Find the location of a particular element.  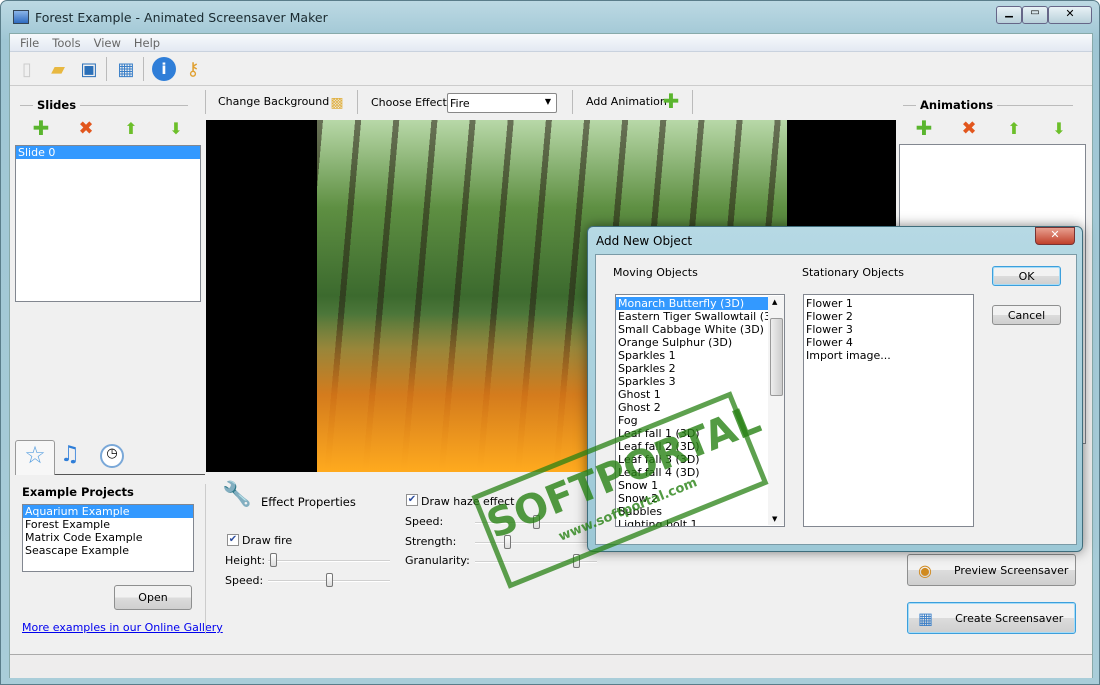

effect-select-value: Fire is located at coordinates (460, 103).